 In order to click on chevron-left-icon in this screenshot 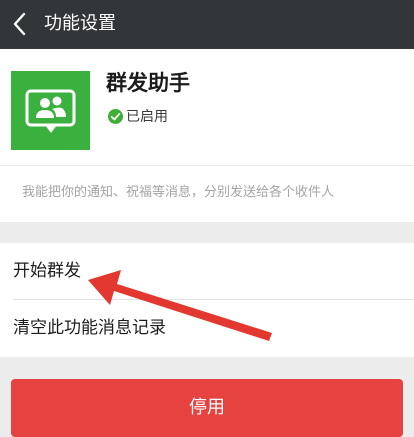, I will do `click(19, 24)`.